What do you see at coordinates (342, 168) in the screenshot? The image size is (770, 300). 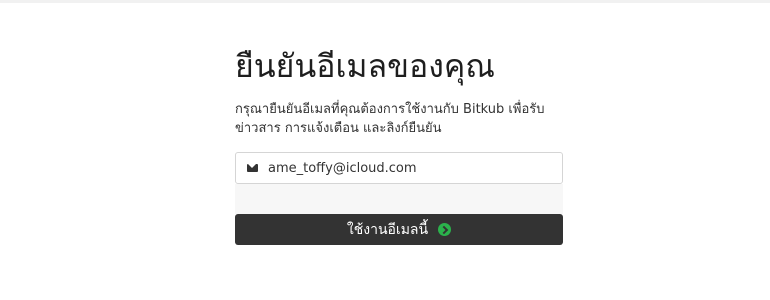 I see `email-value: ame_toffy@icloud.com` at bounding box center [342, 168].